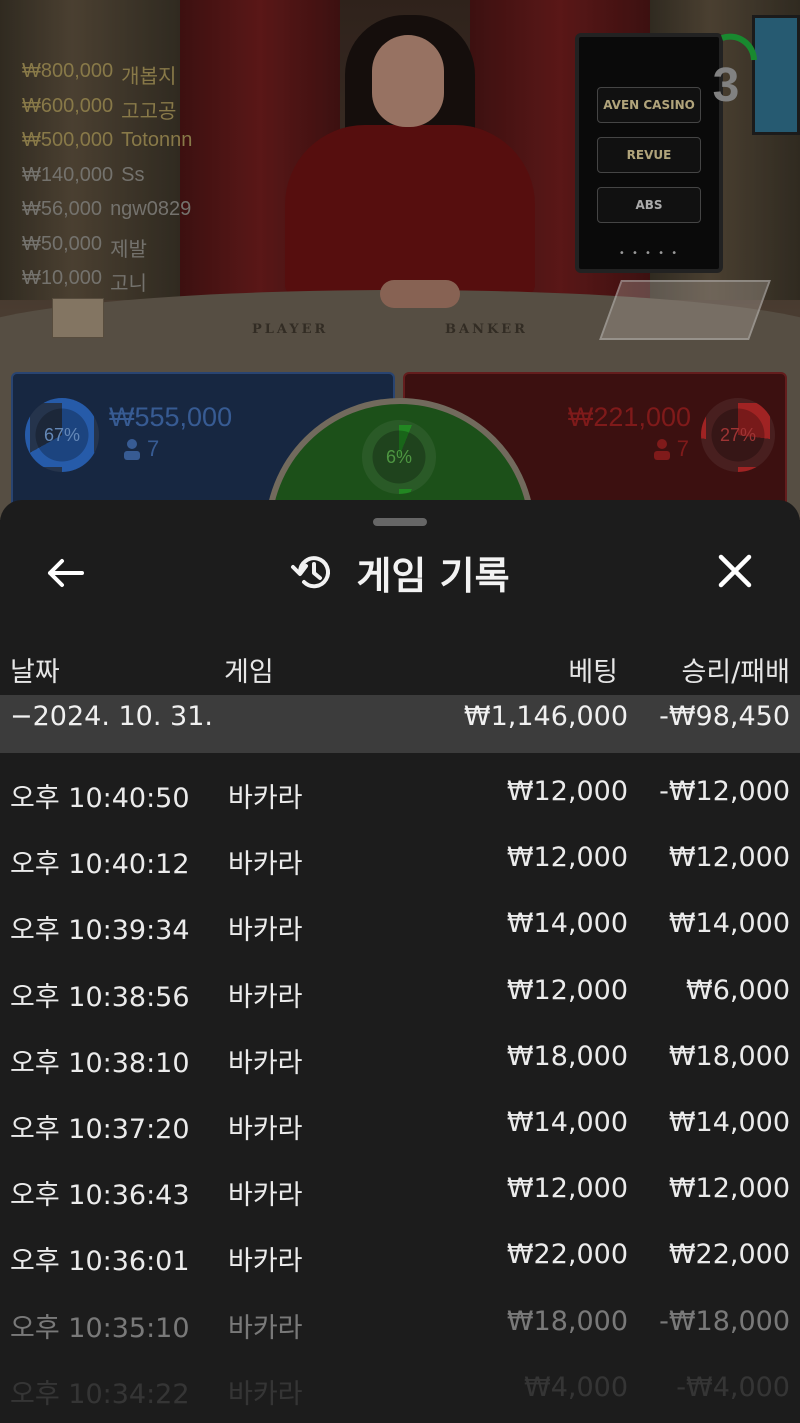  Describe the element at coordinates (100, 1196) in the screenshot. I see `row-time: 오후 10:36:43` at that location.